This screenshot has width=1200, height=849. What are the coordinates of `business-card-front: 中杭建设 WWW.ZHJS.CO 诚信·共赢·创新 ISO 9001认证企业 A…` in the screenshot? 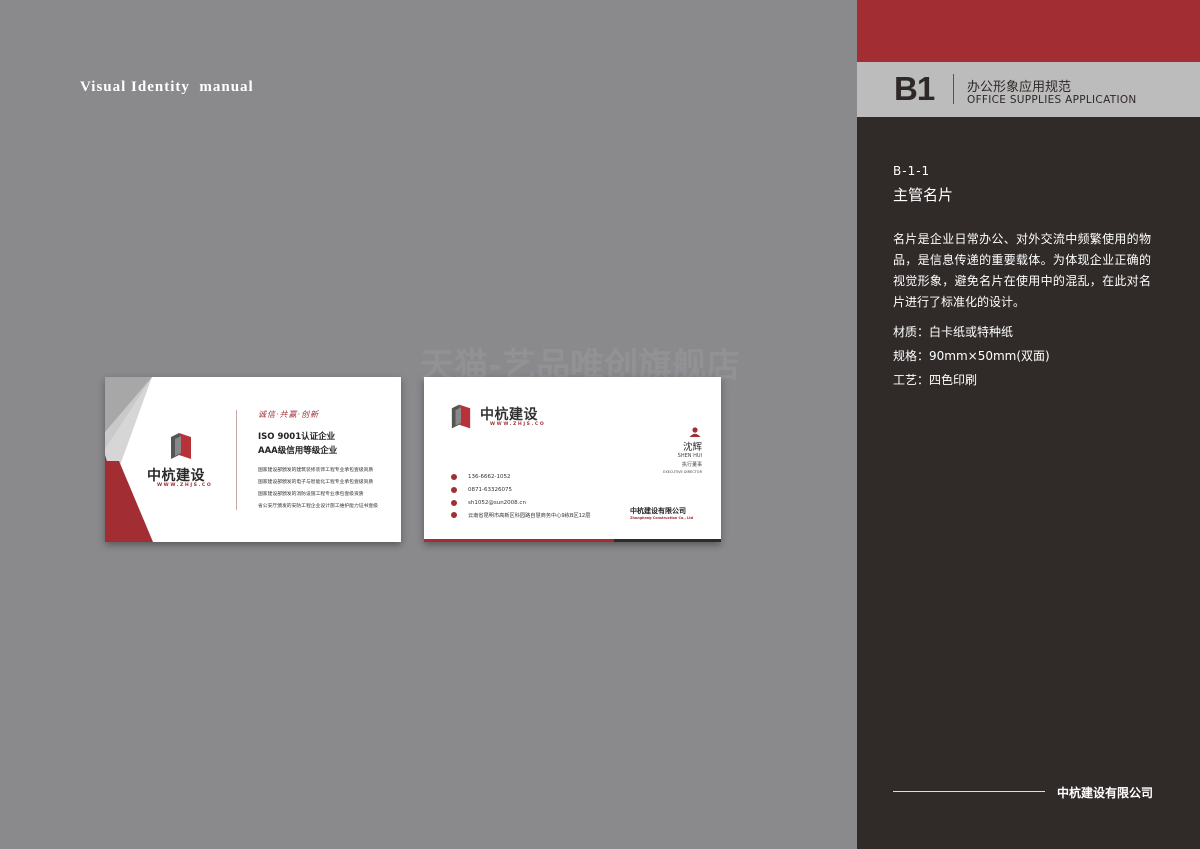 It's located at (253, 459).